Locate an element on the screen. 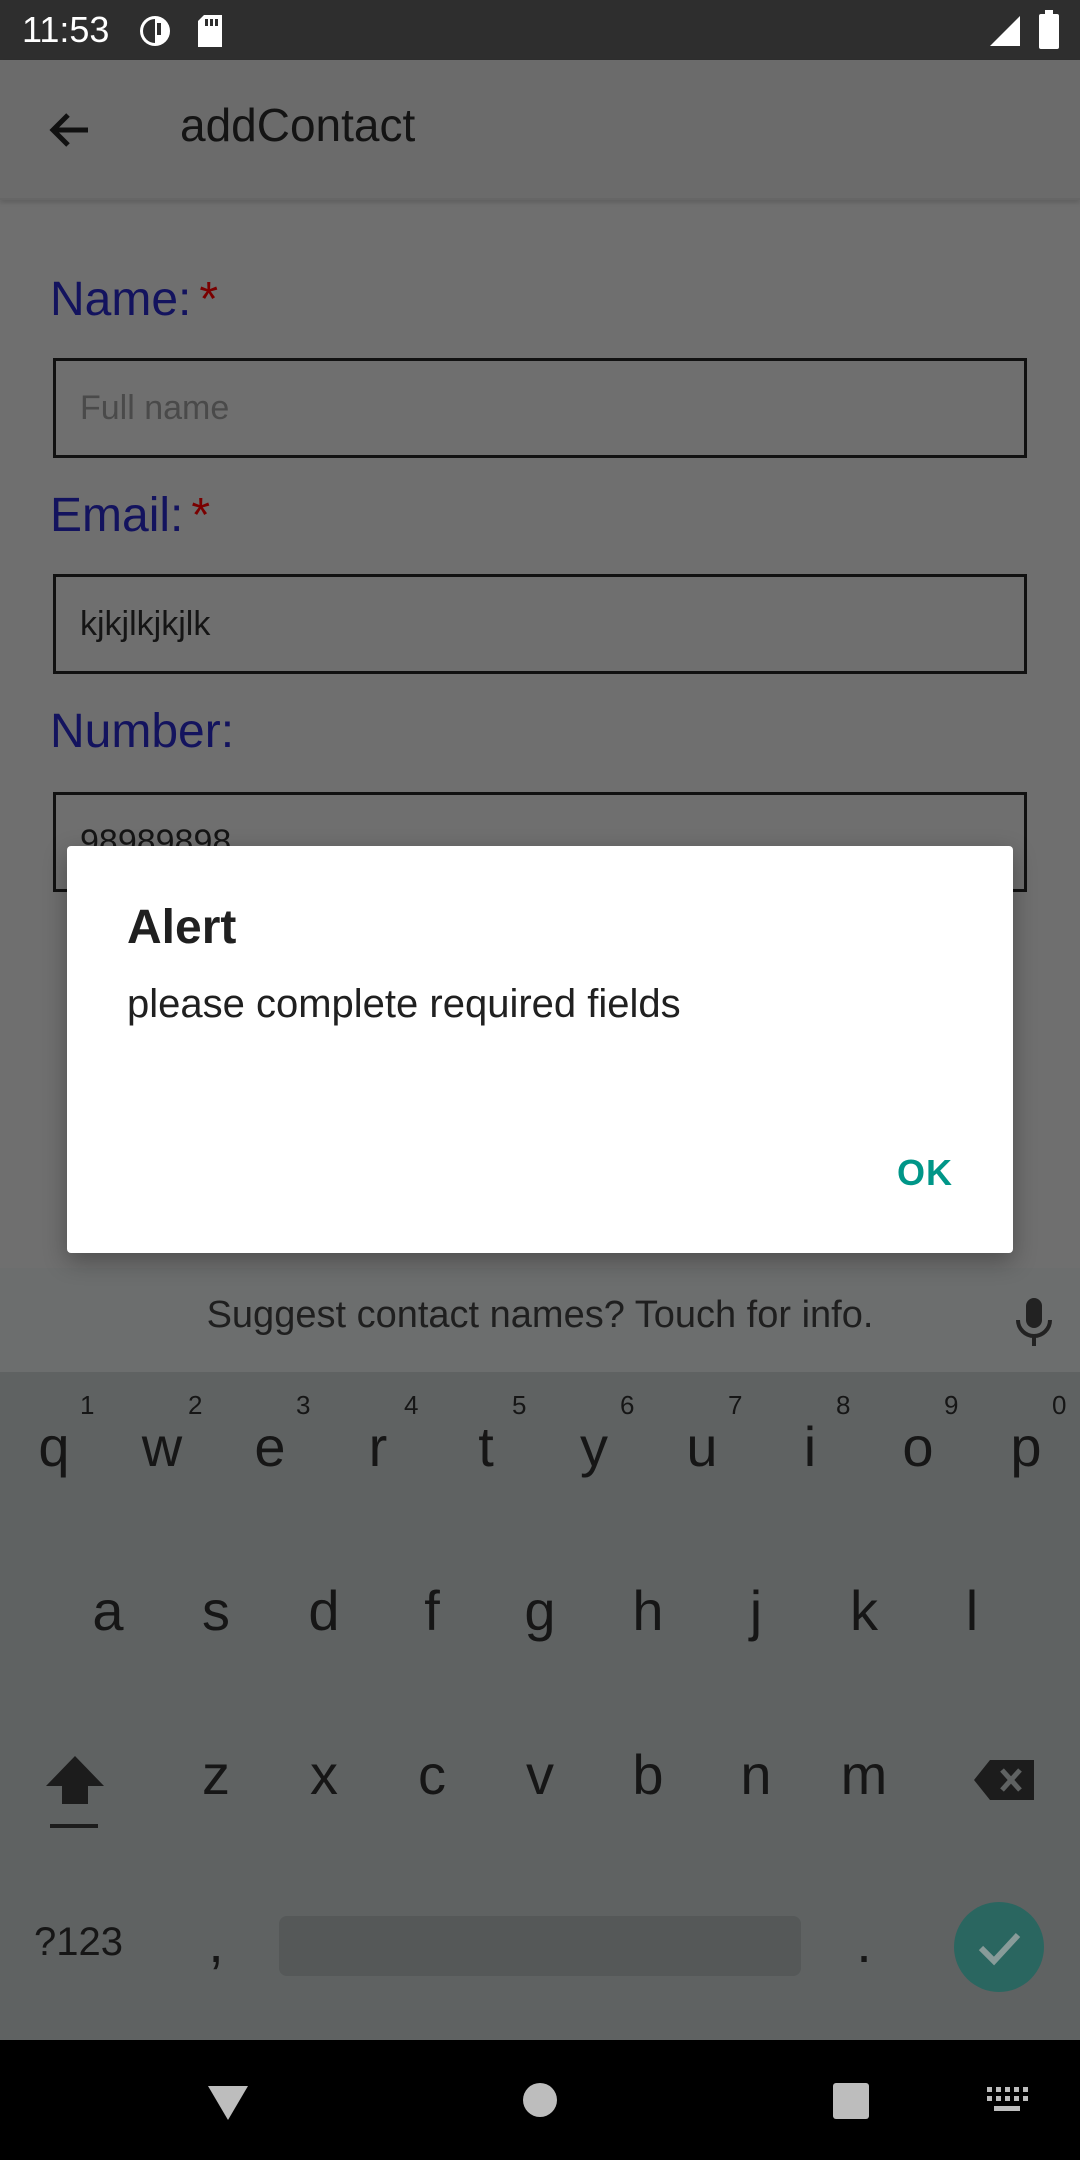  name-placeholder: Full name is located at coordinates (155, 408).